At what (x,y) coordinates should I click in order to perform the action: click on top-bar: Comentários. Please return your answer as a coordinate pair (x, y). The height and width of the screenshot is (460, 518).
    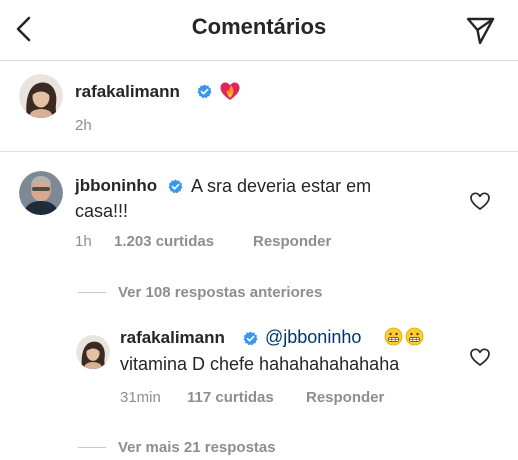
    Looking at the image, I should click on (259, 30).